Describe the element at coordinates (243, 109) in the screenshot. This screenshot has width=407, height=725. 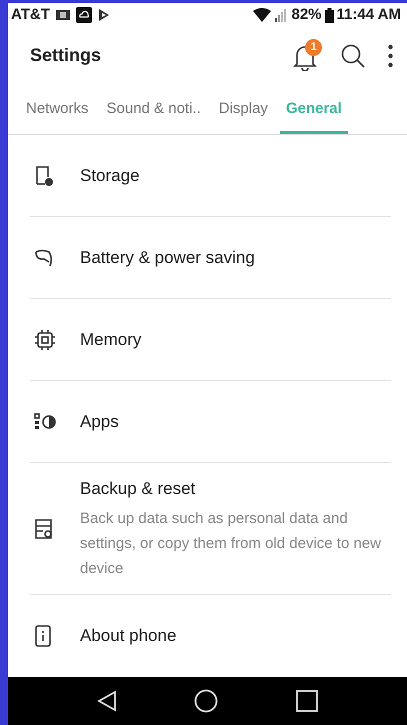
I see `tab: Display` at that location.